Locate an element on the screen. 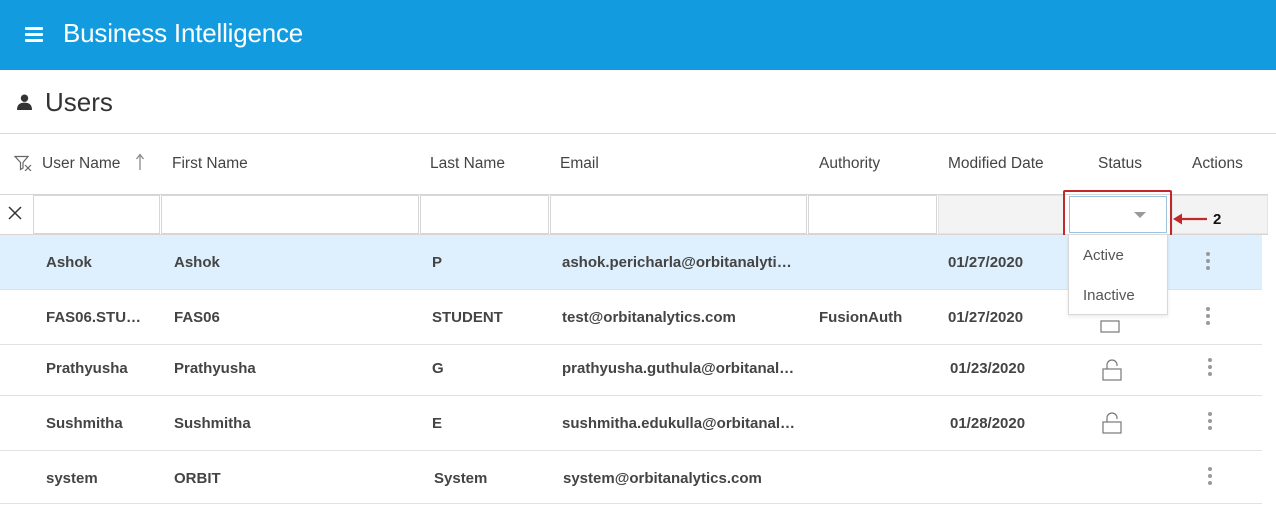 This screenshot has width=1276, height=514. user-name-cell: Prathyusha is located at coordinates (87, 368).